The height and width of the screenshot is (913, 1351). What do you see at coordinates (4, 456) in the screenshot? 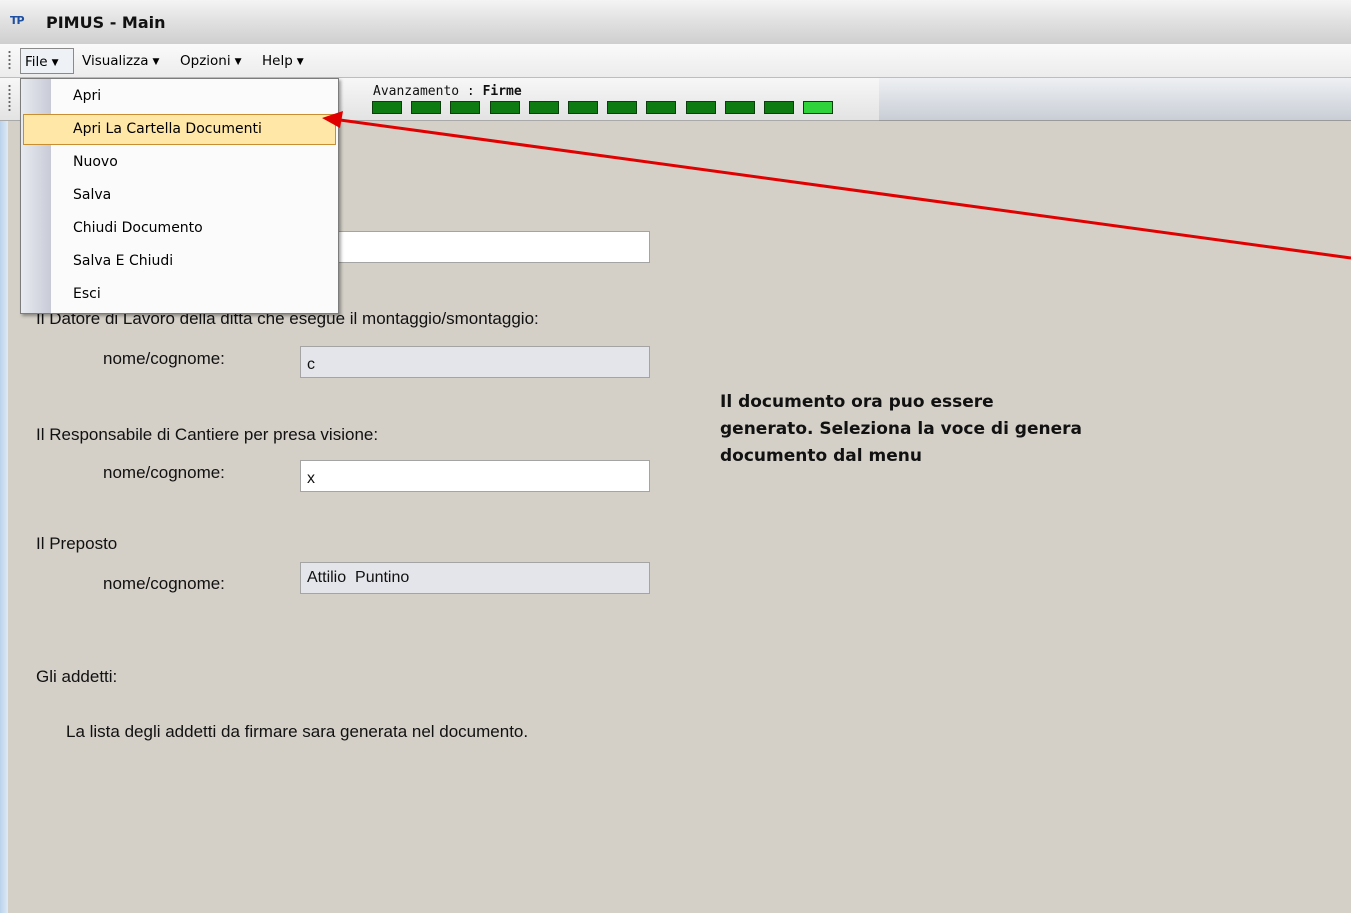
I see `window-left-edge` at bounding box center [4, 456].